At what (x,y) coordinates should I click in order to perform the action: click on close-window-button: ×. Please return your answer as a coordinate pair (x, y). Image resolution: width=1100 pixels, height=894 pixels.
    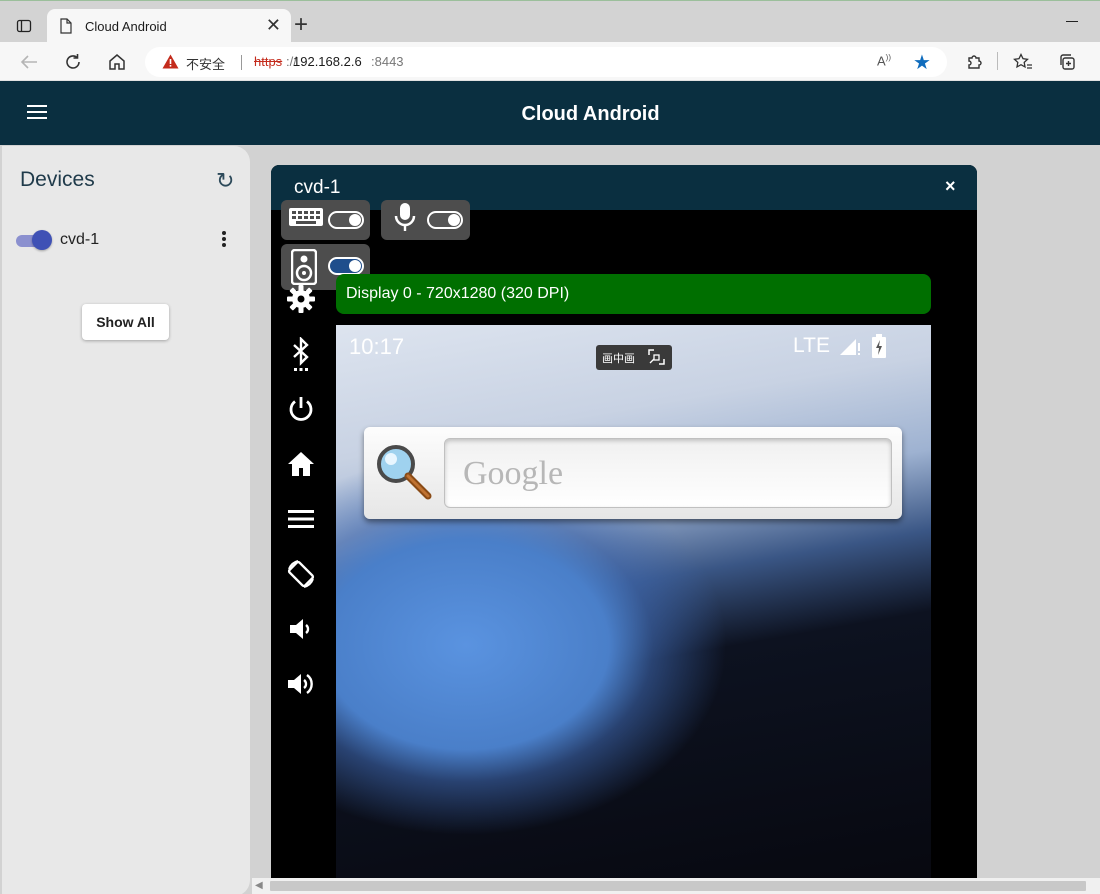
    Looking at the image, I should click on (950, 186).